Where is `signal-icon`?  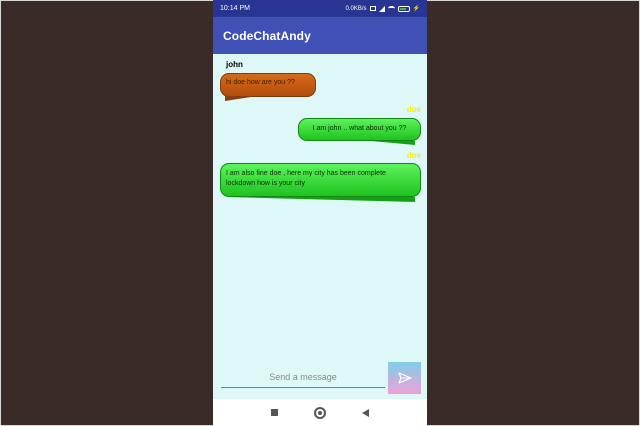 signal-icon is located at coordinates (381, 8).